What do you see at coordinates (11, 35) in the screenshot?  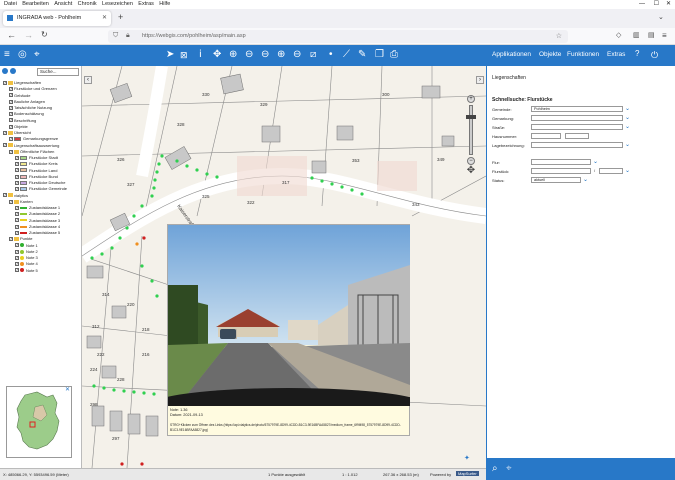 I see `back-icon: ←` at bounding box center [11, 35].